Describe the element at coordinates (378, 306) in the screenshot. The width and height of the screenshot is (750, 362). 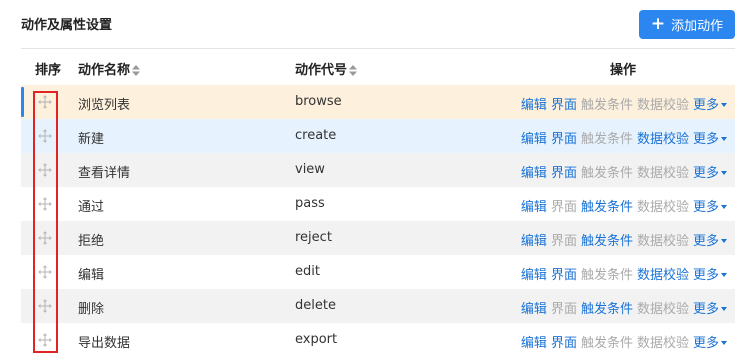
I see `table-row: 删除 delete 编辑 界面 触发条件 数据校验 更多` at that location.